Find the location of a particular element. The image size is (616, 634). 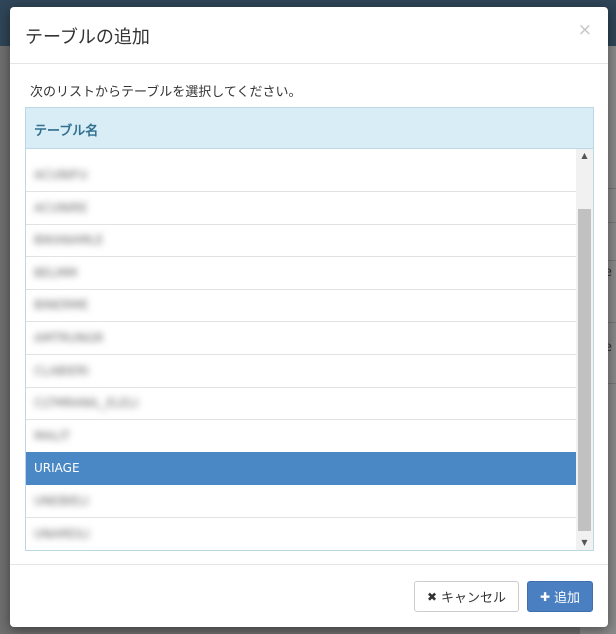

table-row: BELMM is located at coordinates (301, 273).